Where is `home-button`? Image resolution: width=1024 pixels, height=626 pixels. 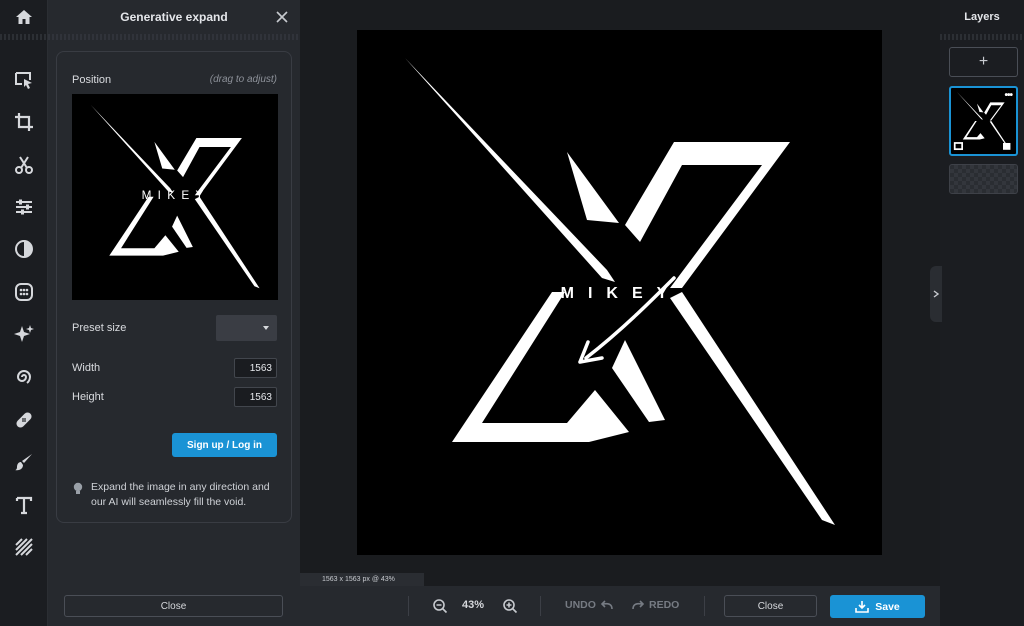
home-button is located at coordinates (24, 17).